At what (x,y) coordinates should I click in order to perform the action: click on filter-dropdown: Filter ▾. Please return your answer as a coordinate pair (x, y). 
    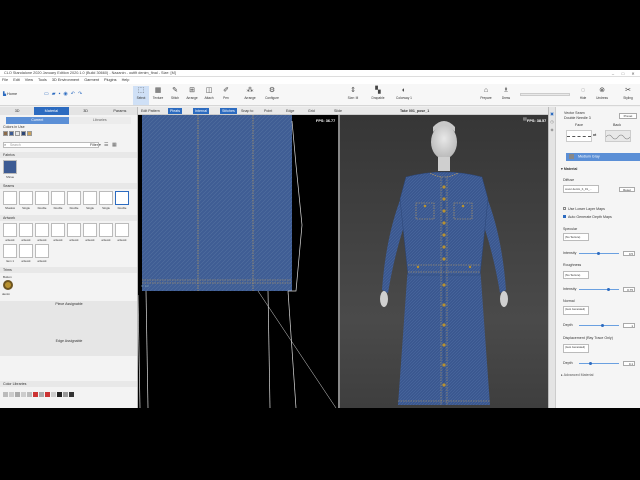
    Looking at the image, I should click on (95, 145).